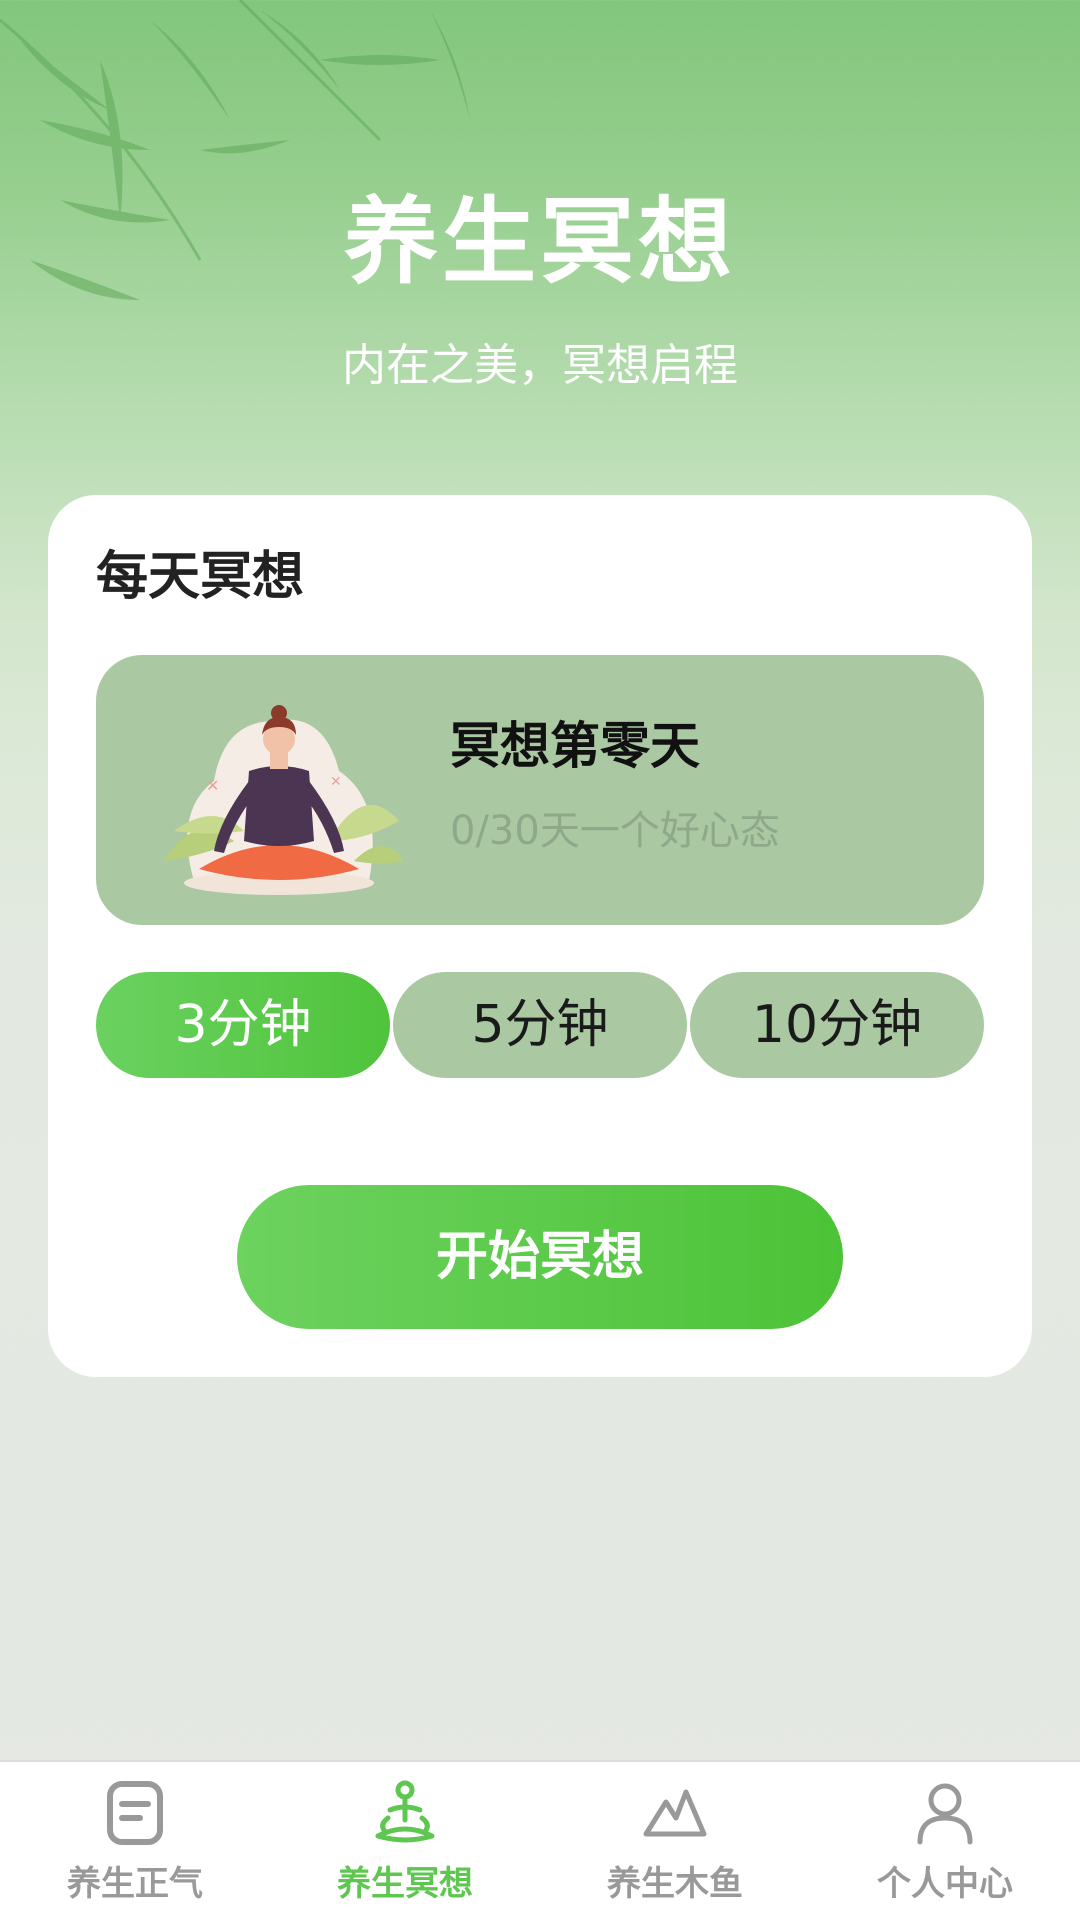  What do you see at coordinates (675, 1842) in the screenshot?
I see `tab-wooden-fish: 养生木鱼` at bounding box center [675, 1842].